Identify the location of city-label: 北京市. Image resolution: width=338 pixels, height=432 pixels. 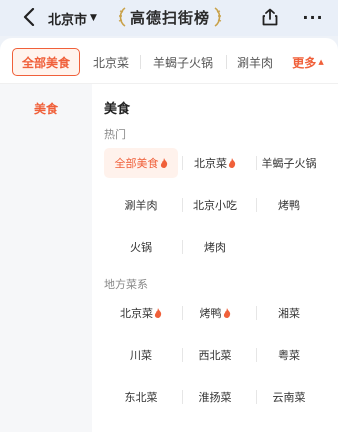
(68, 20).